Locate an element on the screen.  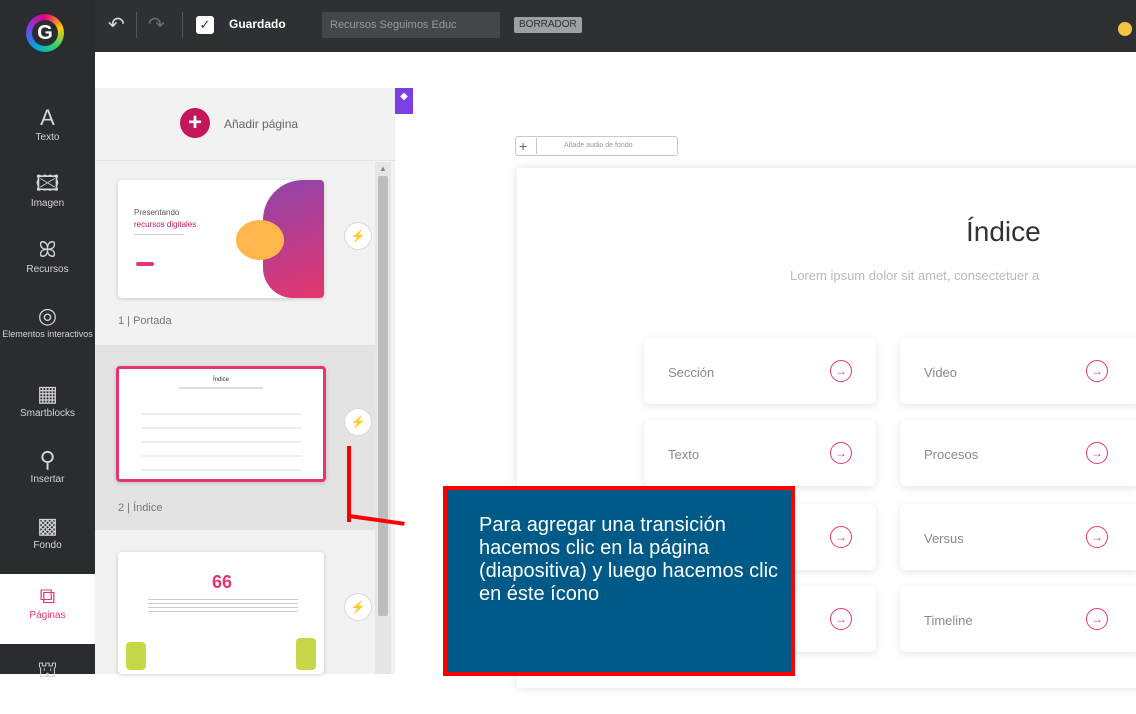
thumb-subtitle: recursos digitales is located at coordinates (165, 224).